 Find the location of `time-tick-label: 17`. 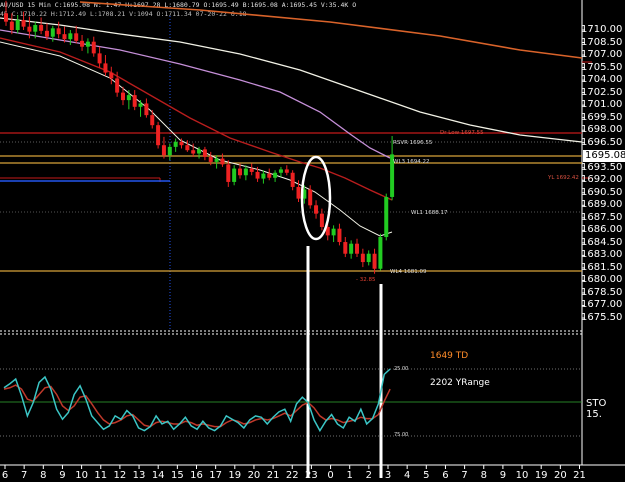

time-tick-label: 17 is located at coordinates (216, 475).